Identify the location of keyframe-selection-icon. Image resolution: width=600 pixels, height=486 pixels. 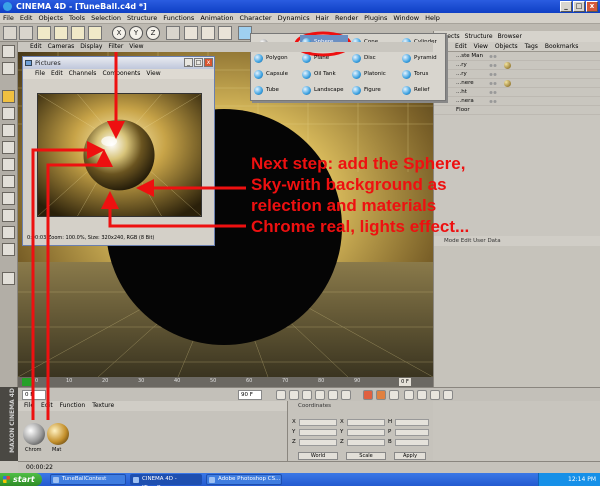
(394, 395).